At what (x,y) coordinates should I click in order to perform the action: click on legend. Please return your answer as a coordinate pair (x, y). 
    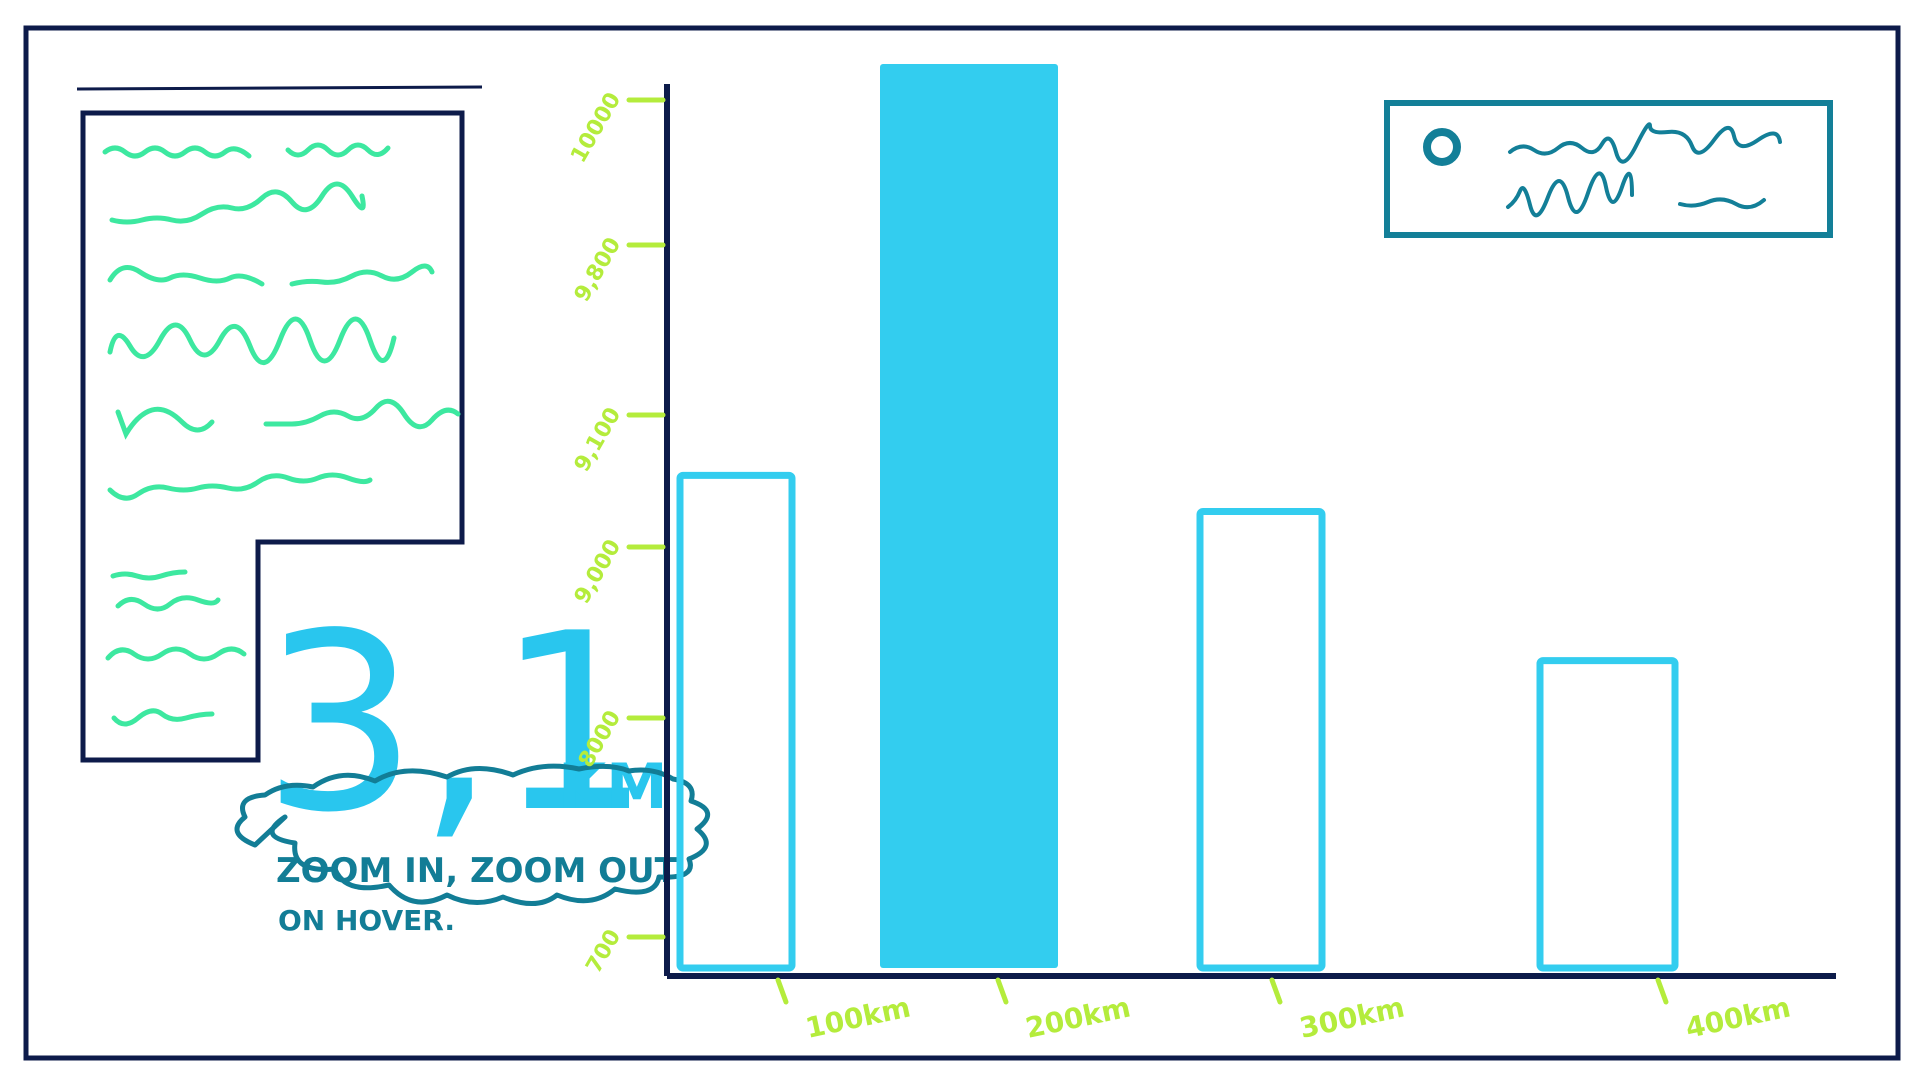
    Looking at the image, I should click on (1608, 169).